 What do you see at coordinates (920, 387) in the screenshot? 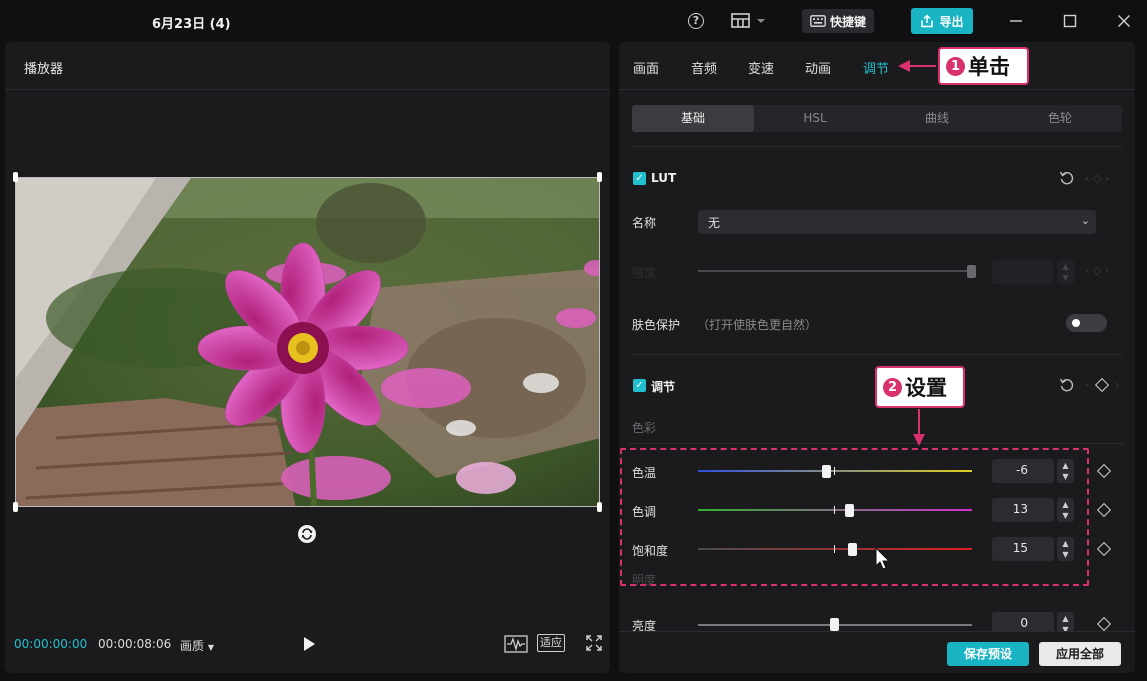
I see `step2-callout: 2 设置` at bounding box center [920, 387].